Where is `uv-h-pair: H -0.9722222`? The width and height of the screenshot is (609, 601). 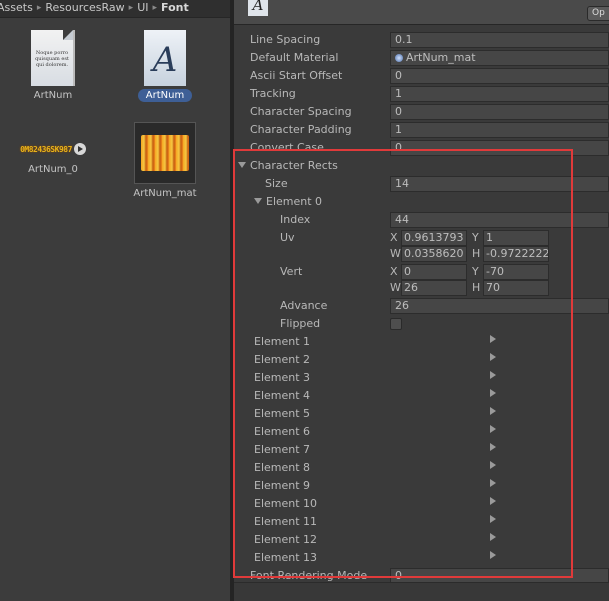
uv-h-pair: H -0.9722222 is located at coordinates (512, 254).